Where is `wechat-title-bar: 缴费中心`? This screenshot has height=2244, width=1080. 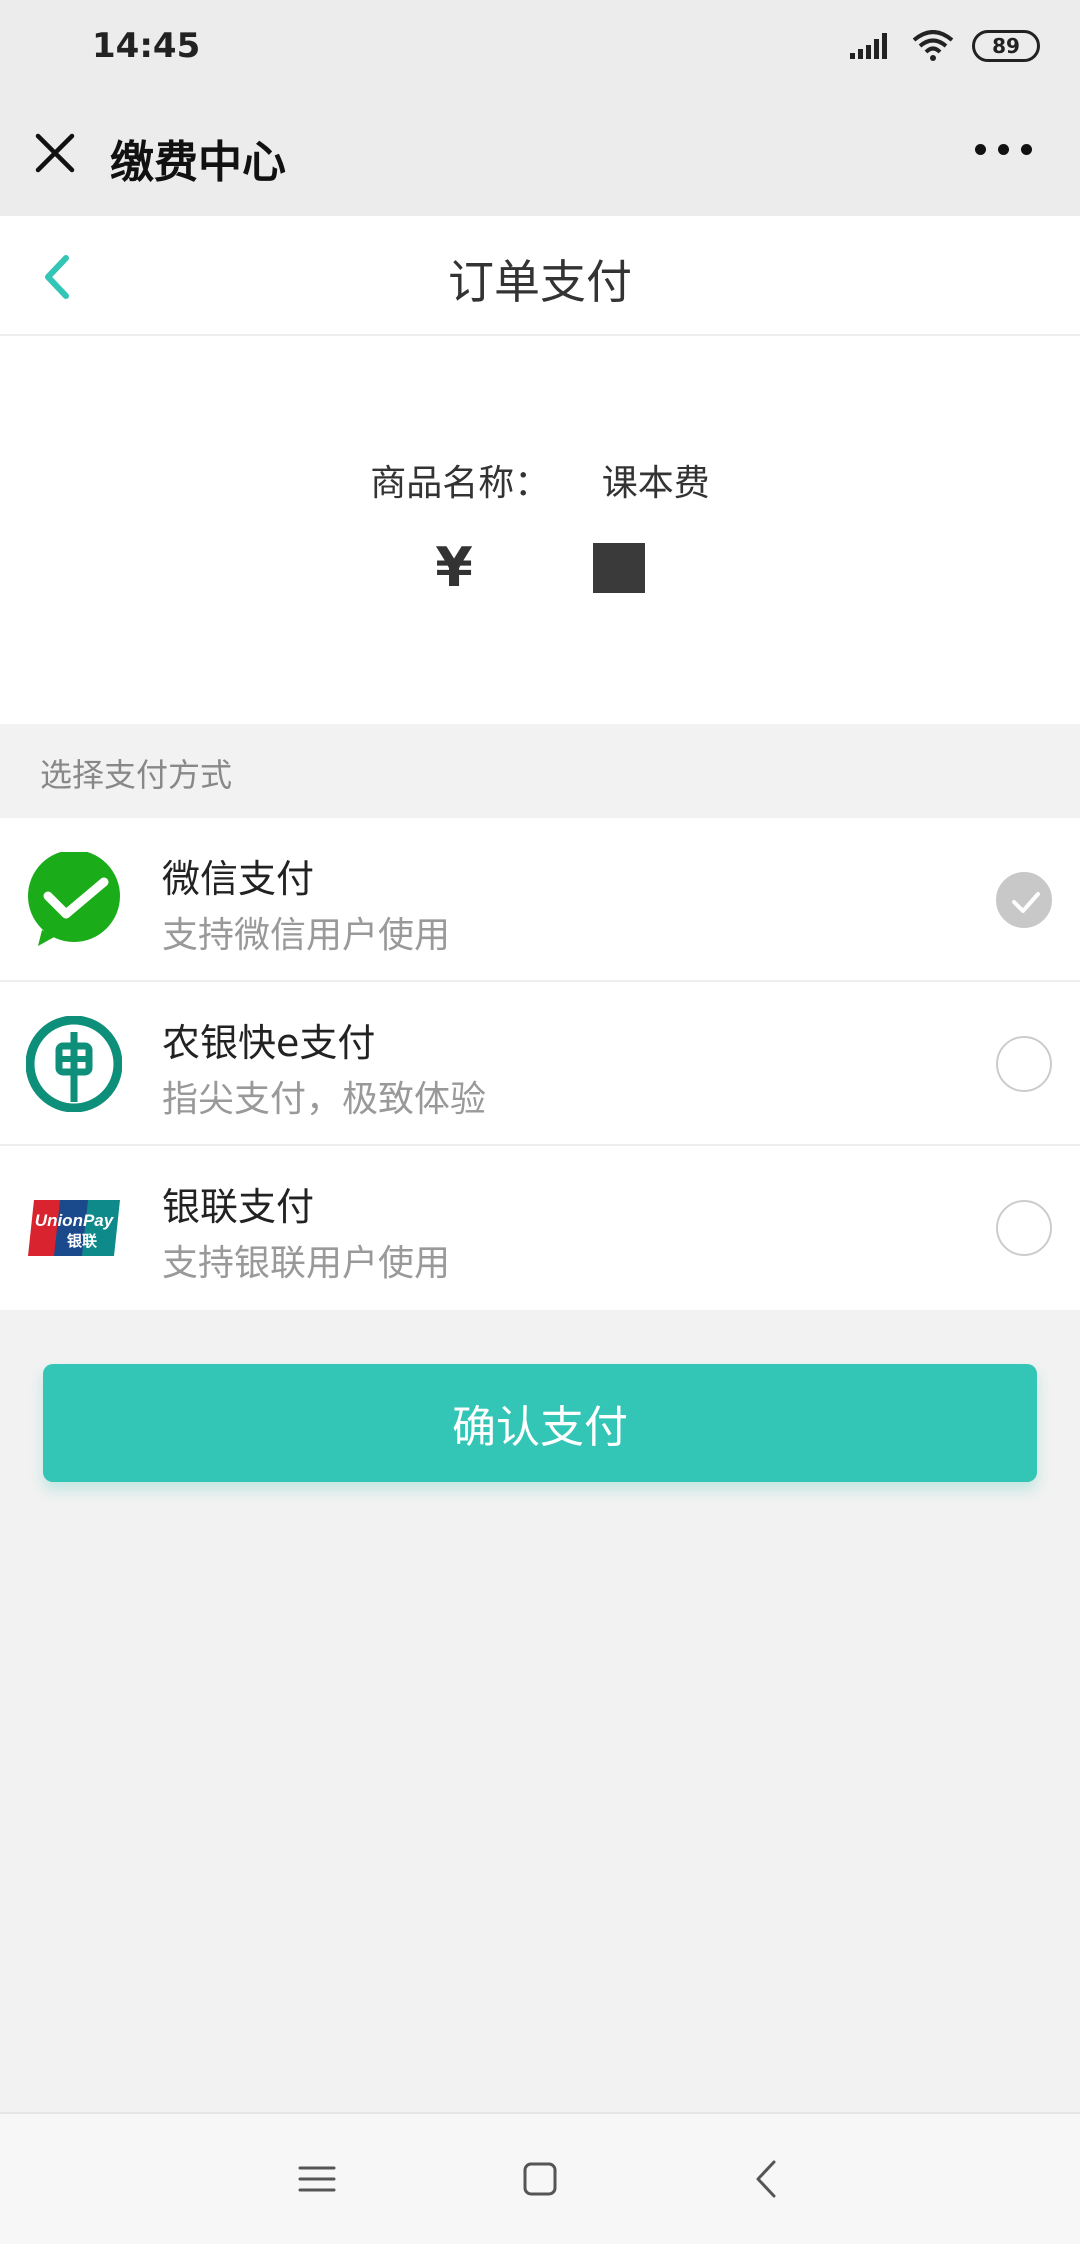 wechat-title-bar: 缴费中心 is located at coordinates (540, 158).